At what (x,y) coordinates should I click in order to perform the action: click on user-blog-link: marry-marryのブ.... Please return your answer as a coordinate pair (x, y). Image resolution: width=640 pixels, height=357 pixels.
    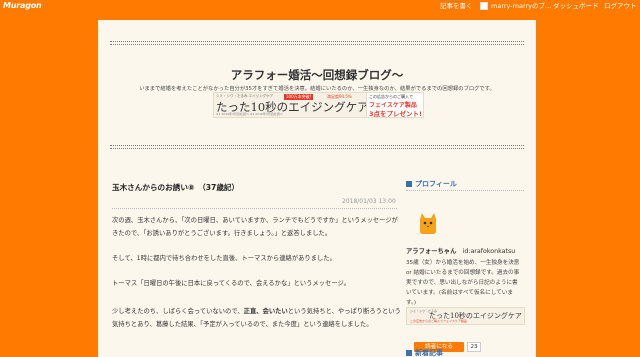
    Looking at the image, I should click on (521, 6).